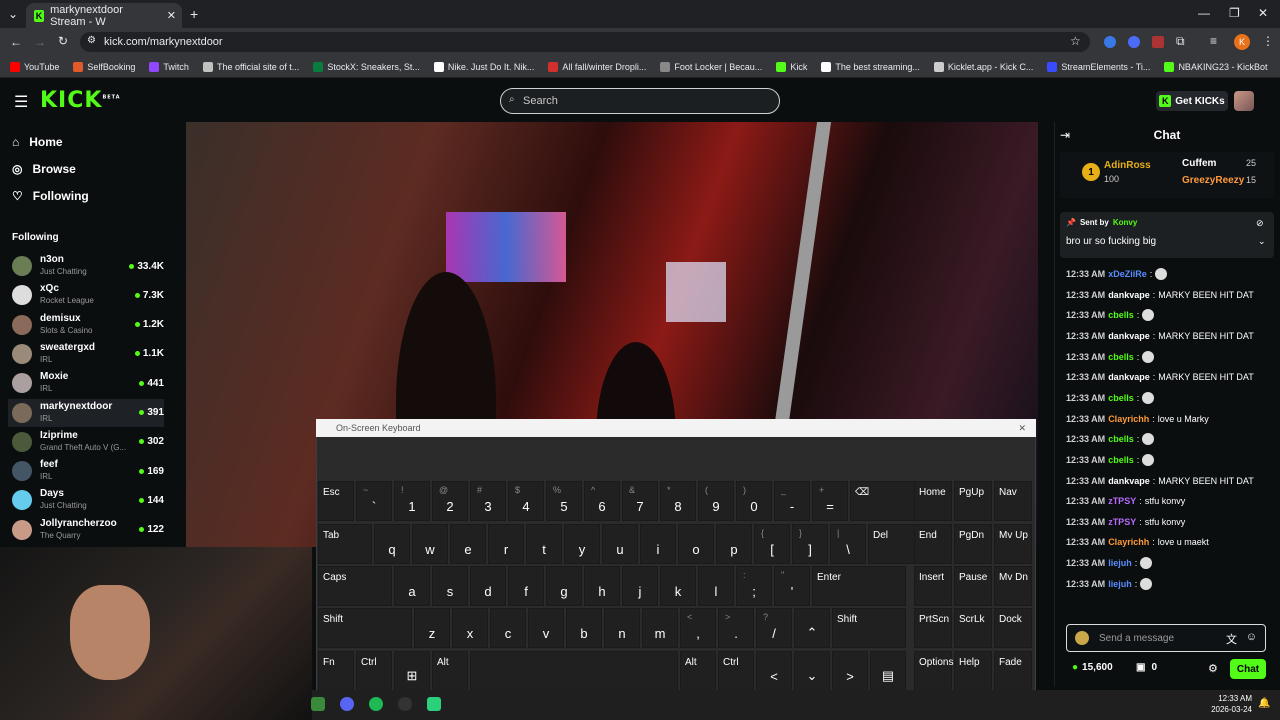 This screenshot has height=720, width=1280. What do you see at coordinates (1213, 180) in the screenshot?
I see `leader-name: GreezyReezy` at bounding box center [1213, 180].